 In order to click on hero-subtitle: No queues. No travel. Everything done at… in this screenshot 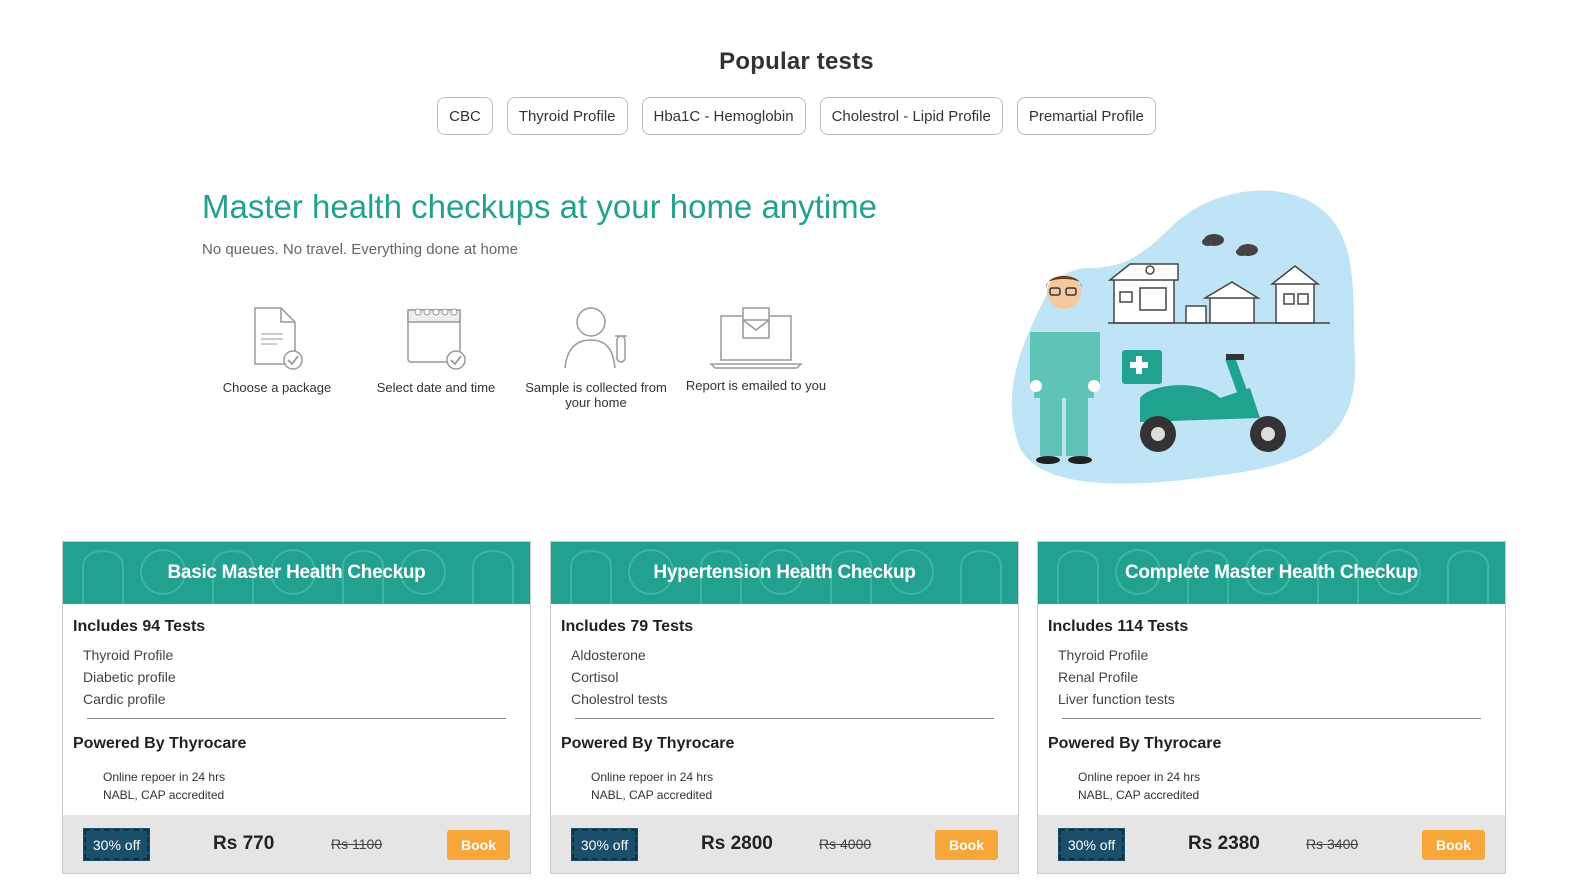, I will do `click(360, 249)`.